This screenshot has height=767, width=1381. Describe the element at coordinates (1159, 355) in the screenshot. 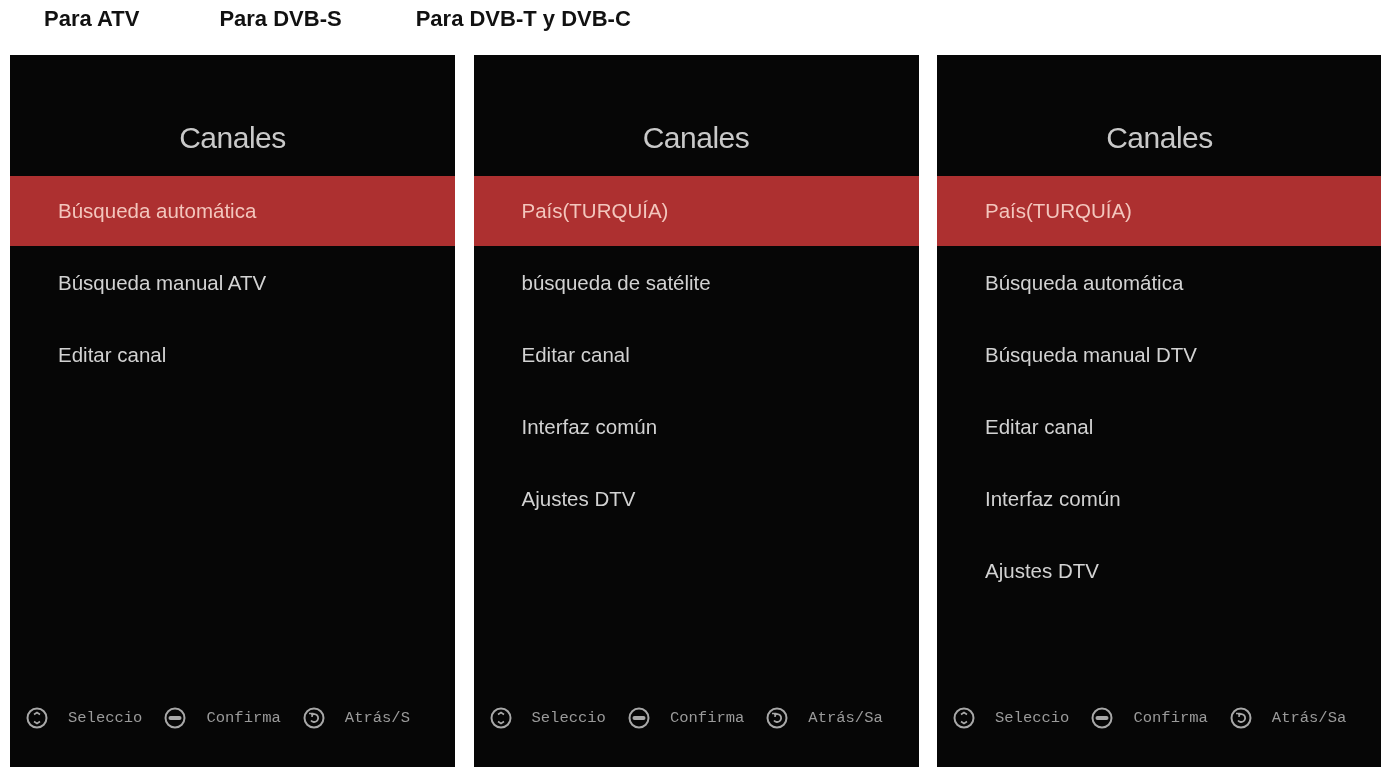

I see `menu-item: Búsqueda manual DTV` at that location.